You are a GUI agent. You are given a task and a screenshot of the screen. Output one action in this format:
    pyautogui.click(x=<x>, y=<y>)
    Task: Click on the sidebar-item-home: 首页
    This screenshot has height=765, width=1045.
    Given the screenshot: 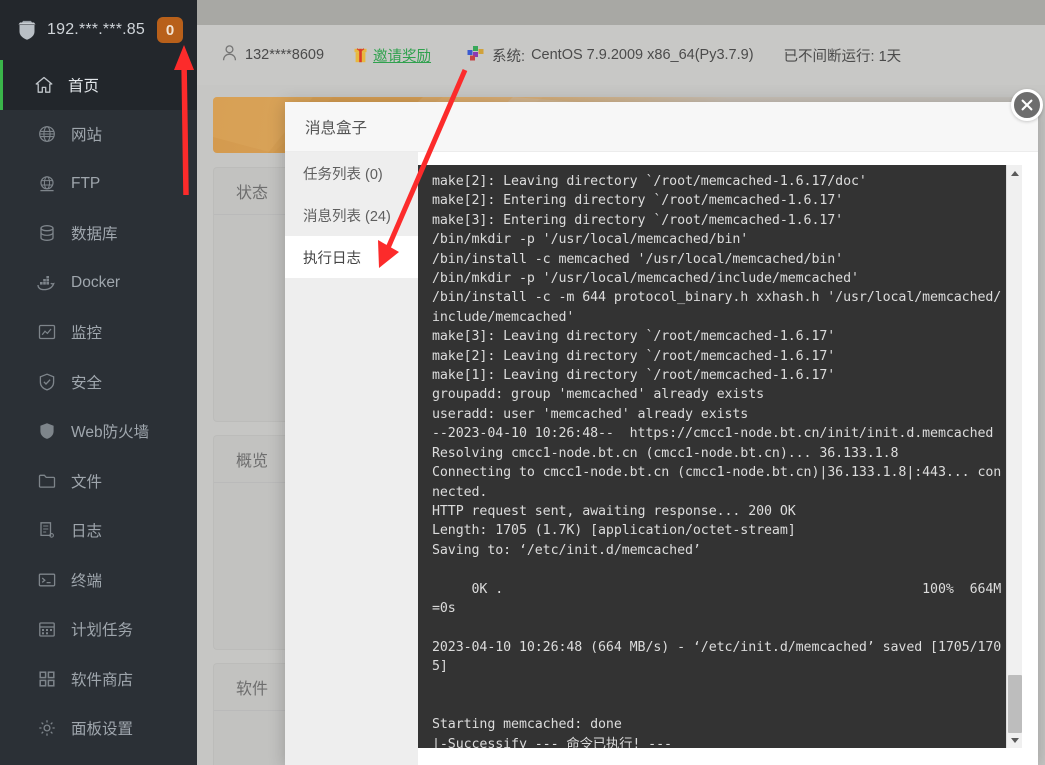 What is the action you would take?
    pyautogui.click(x=98, y=85)
    